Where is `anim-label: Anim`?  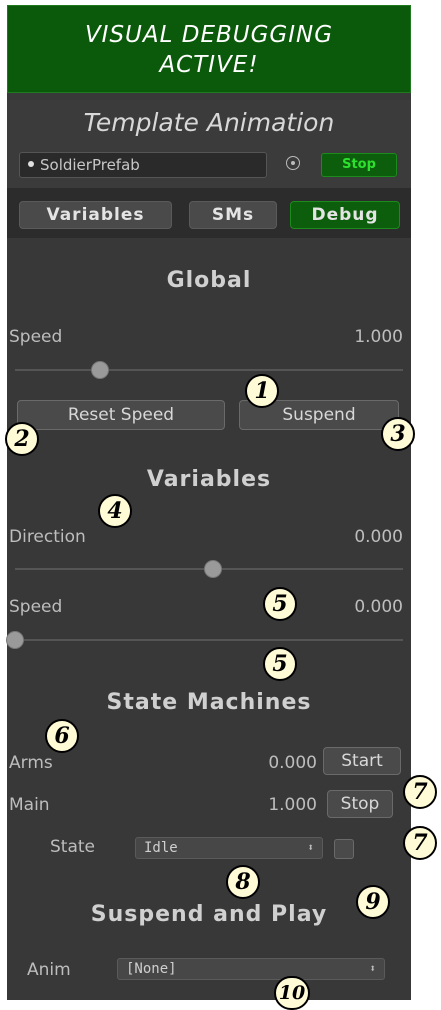 anim-label: Anim is located at coordinates (49, 970).